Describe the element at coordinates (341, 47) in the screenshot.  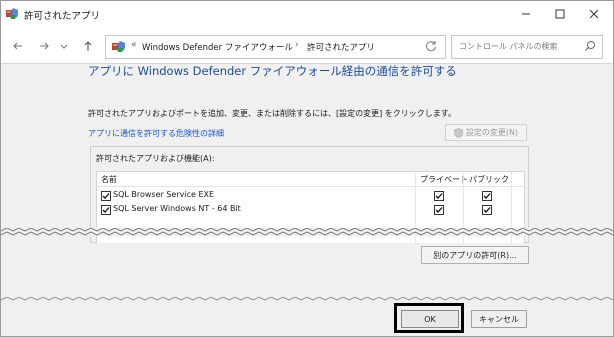
I see `breadcrumb-allowed-apps: 許可されたアプリ` at that location.